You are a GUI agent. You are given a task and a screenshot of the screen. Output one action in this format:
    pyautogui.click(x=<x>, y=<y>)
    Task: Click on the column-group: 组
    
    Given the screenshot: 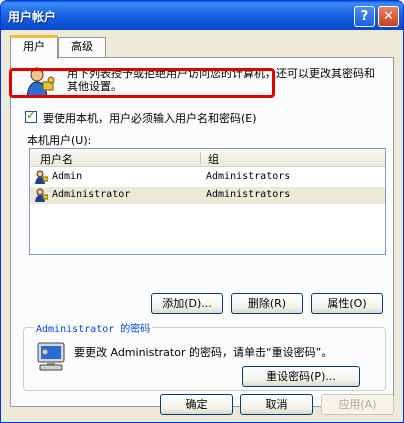 What is the action you would take?
    pyautogui.click(x=213, y=159)
    